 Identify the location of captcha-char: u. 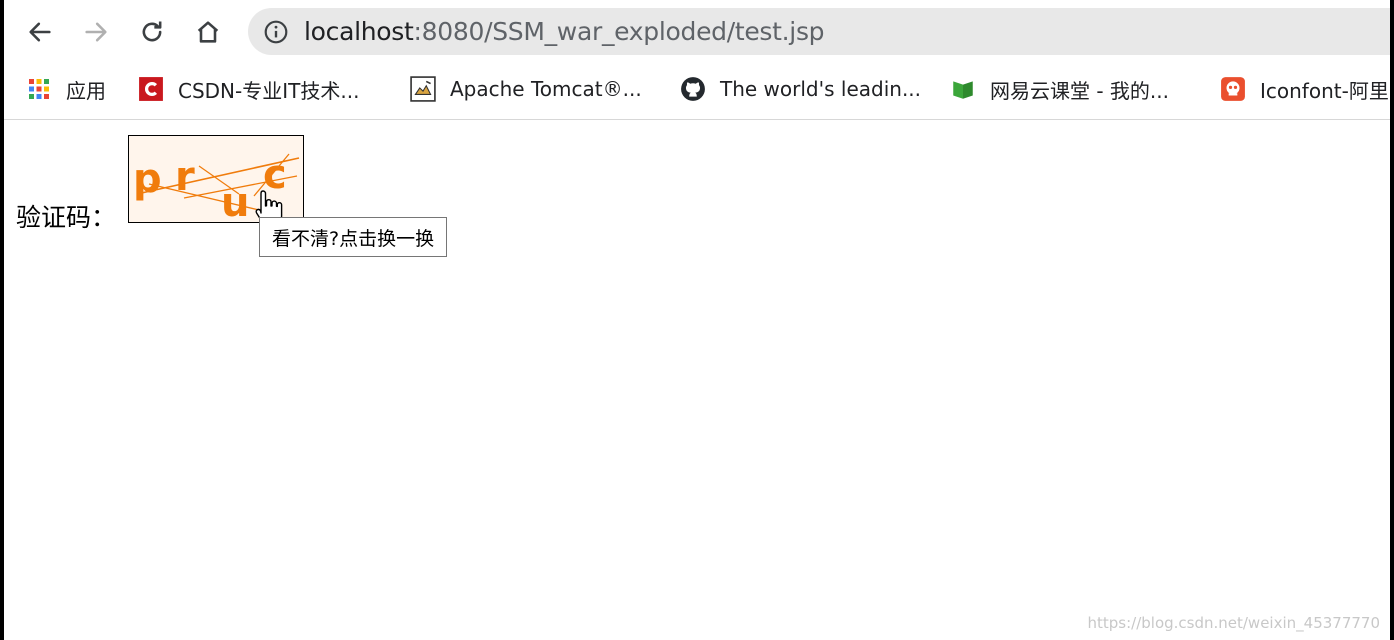
(235, 201).